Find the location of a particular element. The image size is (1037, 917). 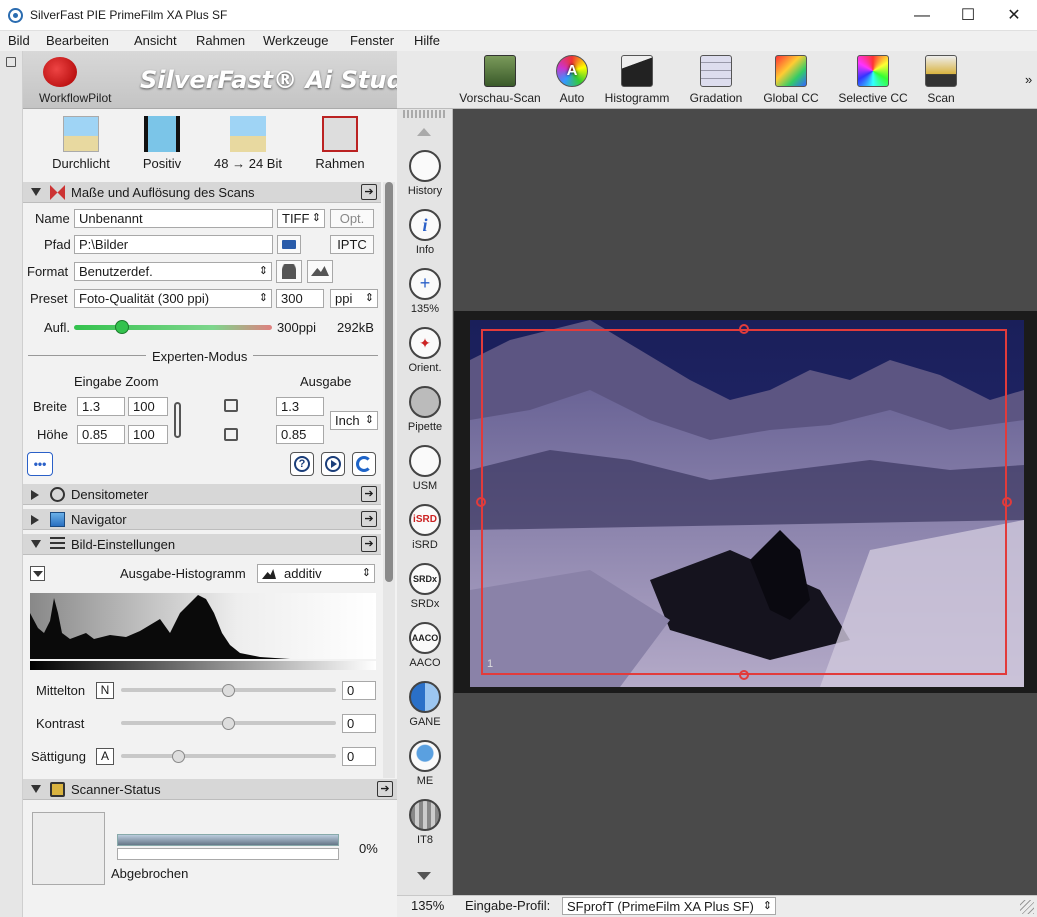

sidebar-orientation: ✦ Orient. is located at coordinates (425, 350).